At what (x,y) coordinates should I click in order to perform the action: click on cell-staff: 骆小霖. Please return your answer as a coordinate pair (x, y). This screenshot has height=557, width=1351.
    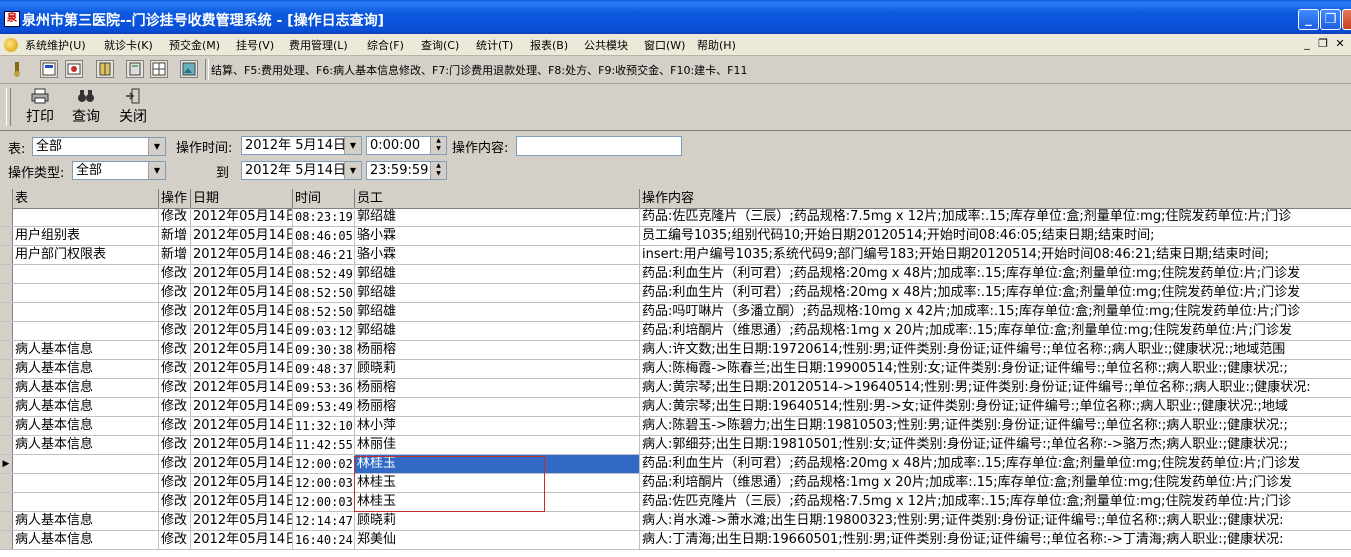
    Looking at the image, I should click on (497, 255).